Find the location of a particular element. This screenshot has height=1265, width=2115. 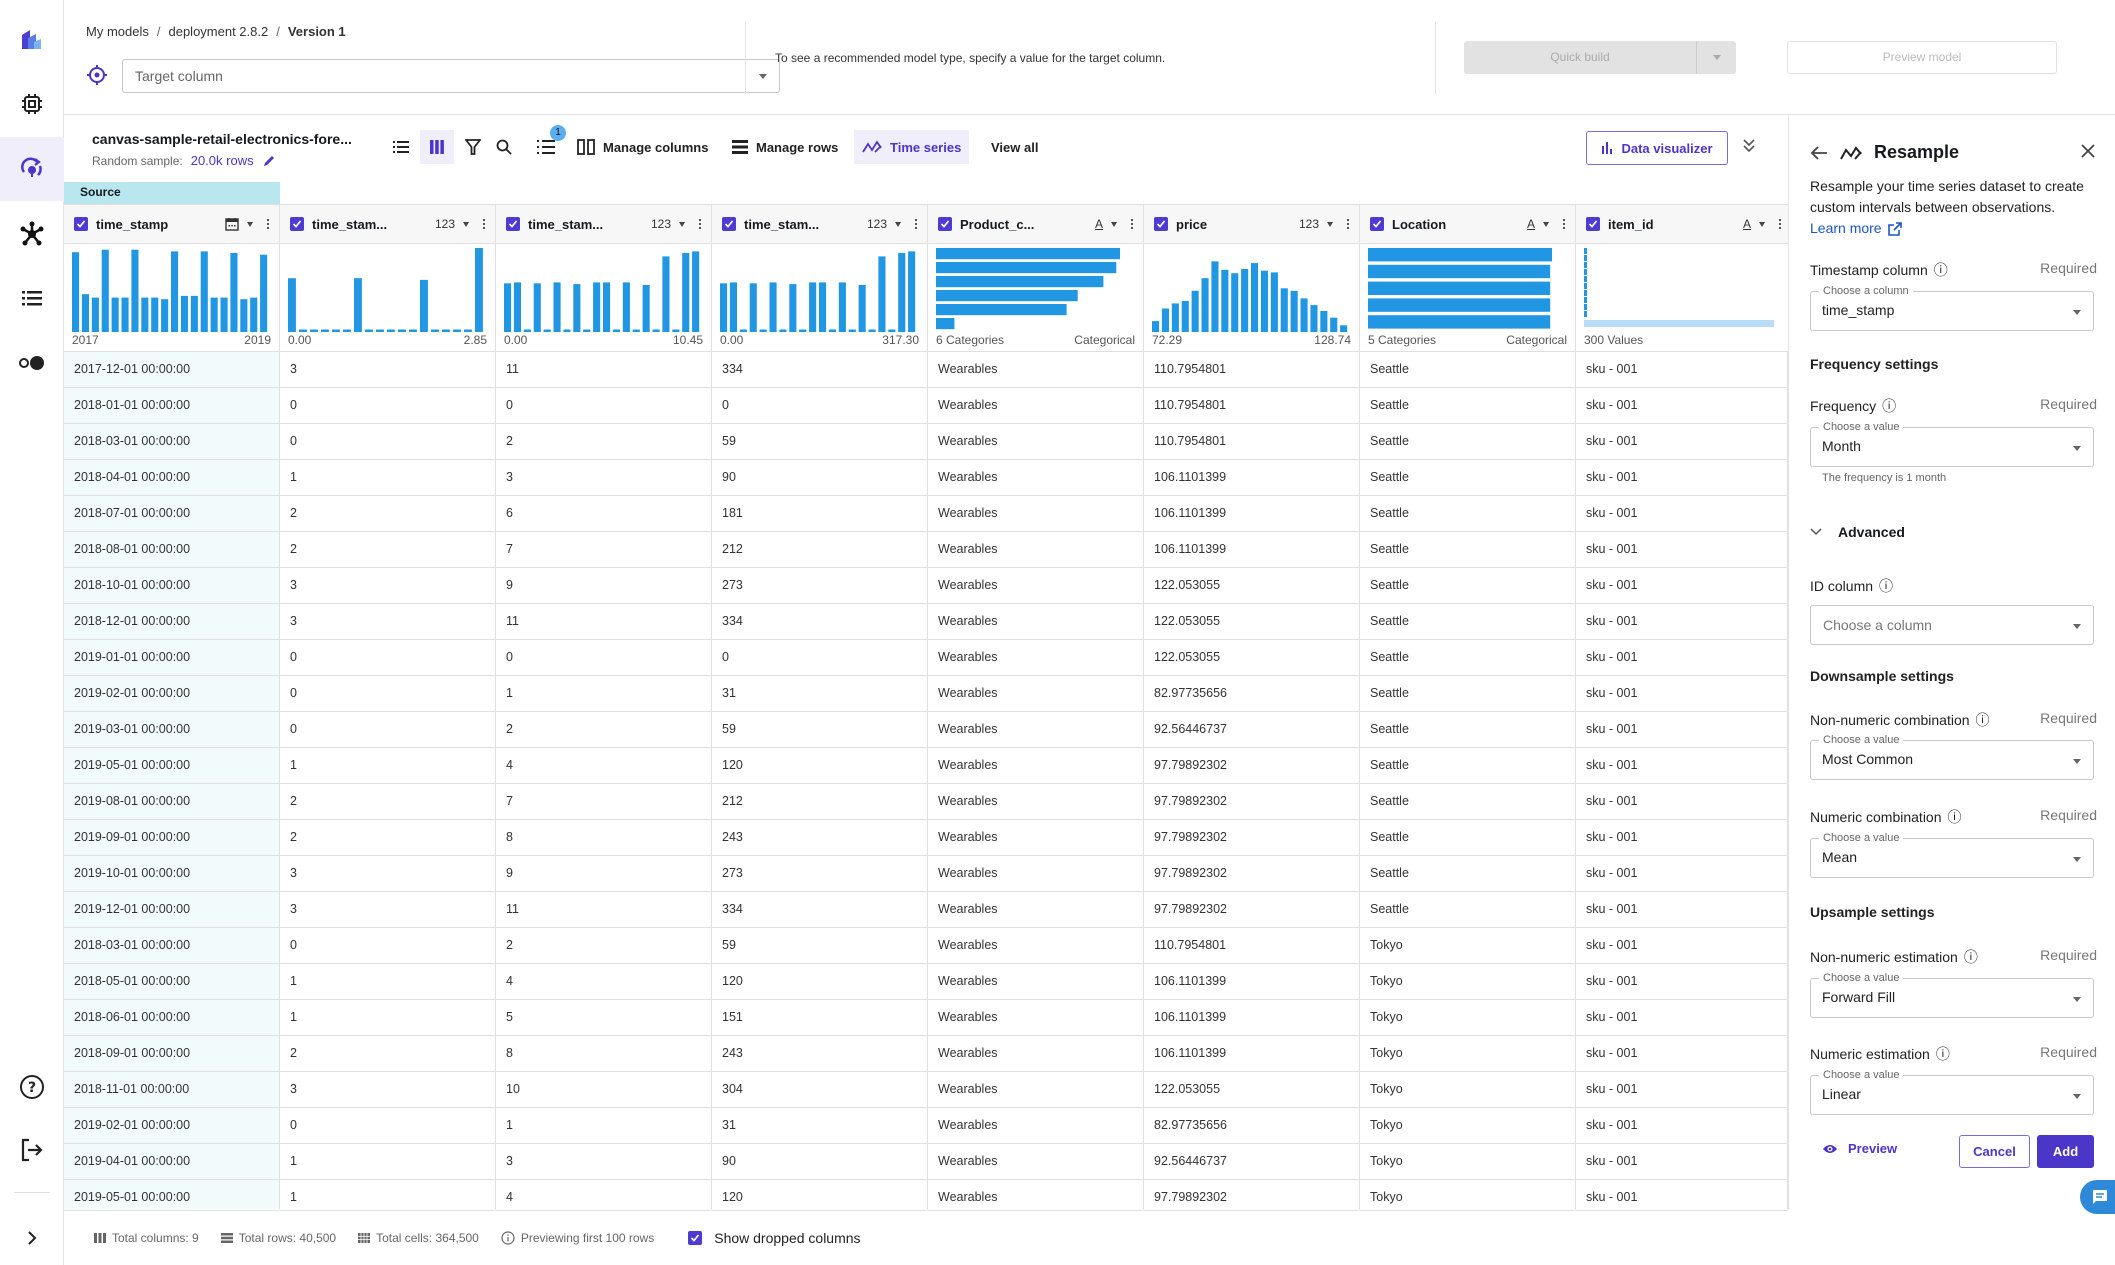

collapse-button is located at coordinates (1749, 148).